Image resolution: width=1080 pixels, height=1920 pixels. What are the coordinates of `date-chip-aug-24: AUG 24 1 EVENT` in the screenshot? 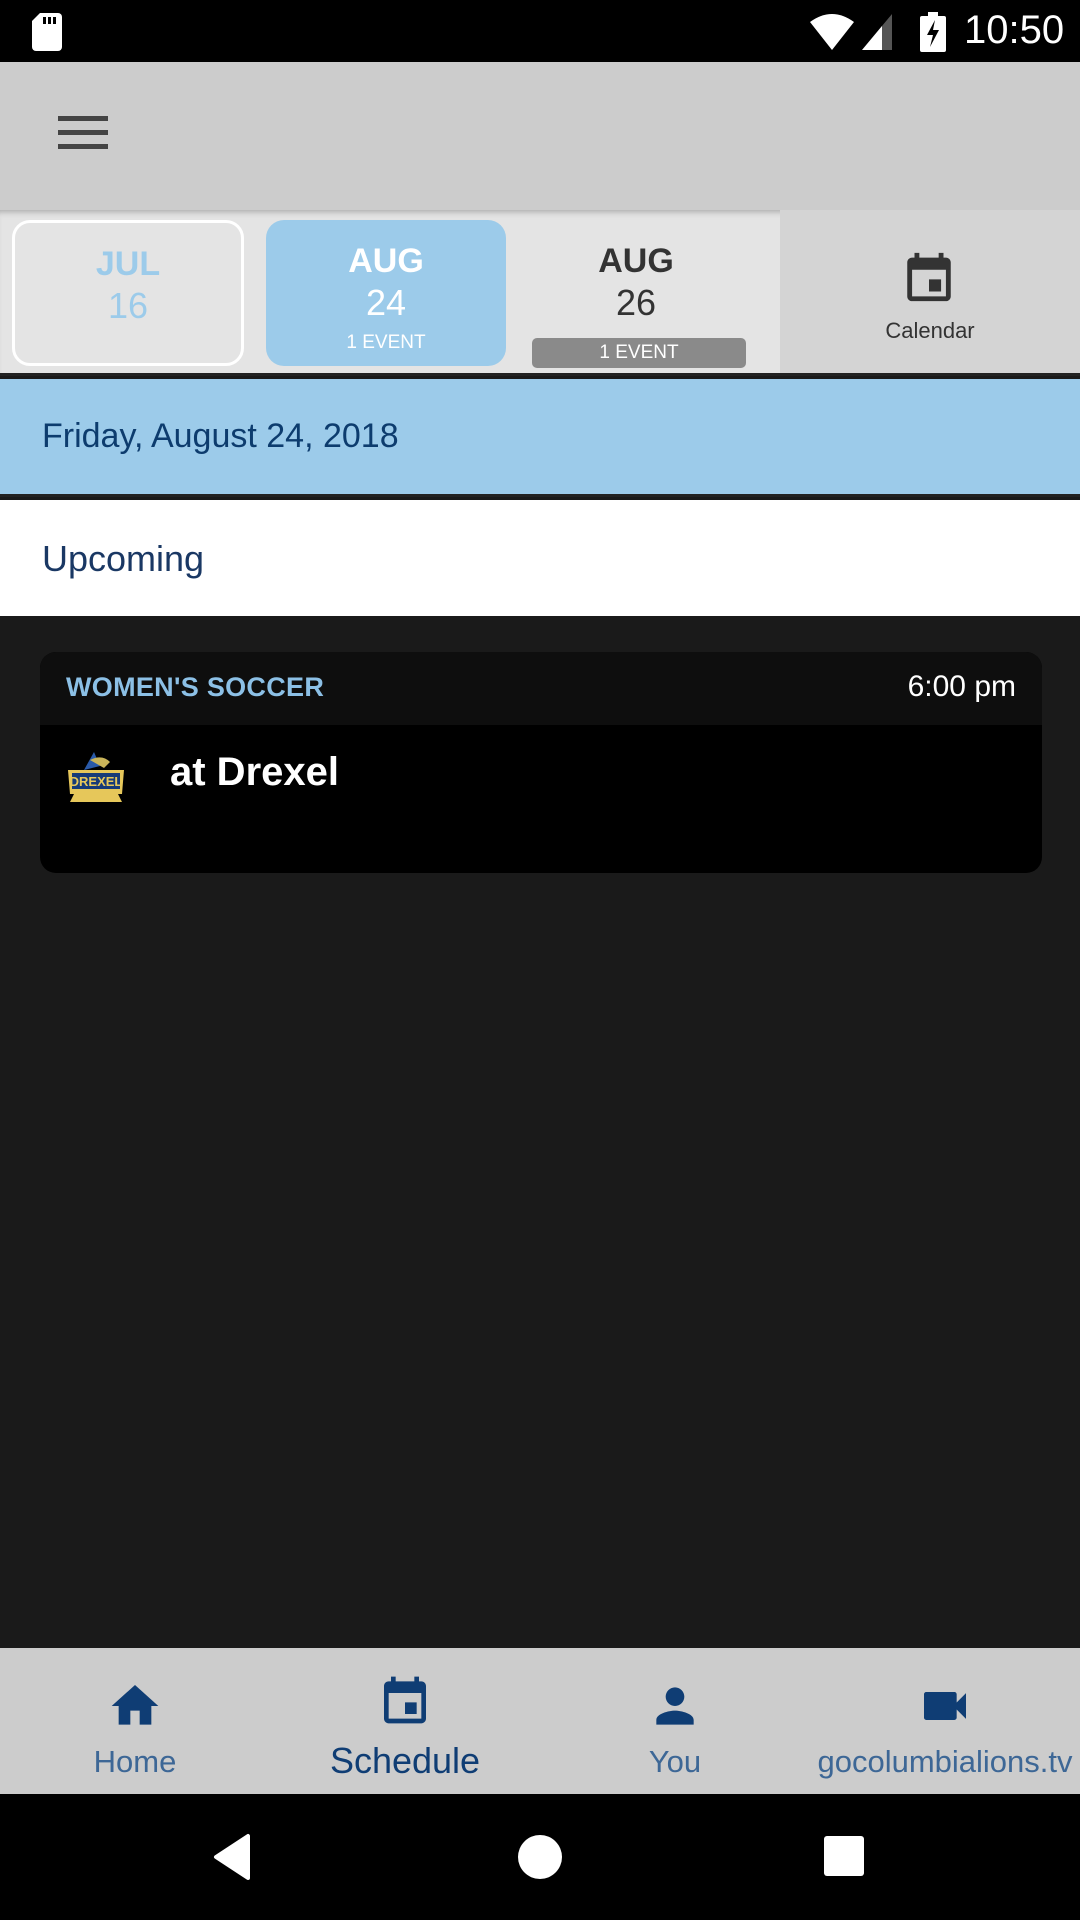 It's located at (386, 293).